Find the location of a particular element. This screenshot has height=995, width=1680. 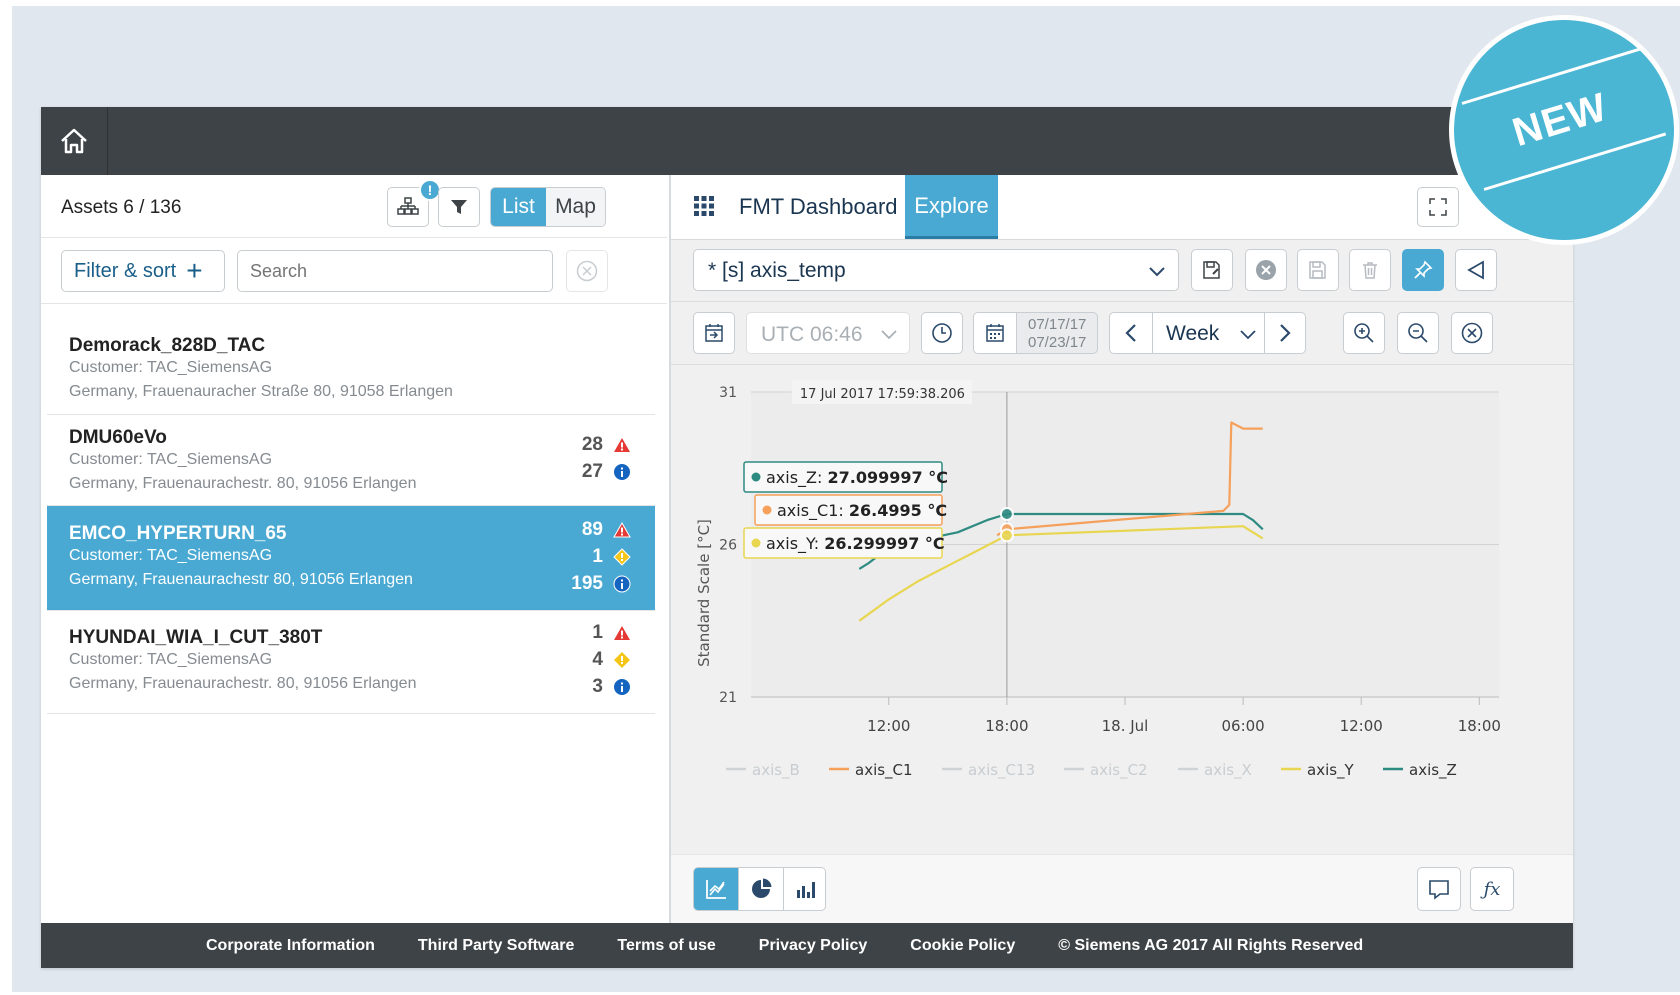

tab-explore: Explore is located at coordinates (951, 207).